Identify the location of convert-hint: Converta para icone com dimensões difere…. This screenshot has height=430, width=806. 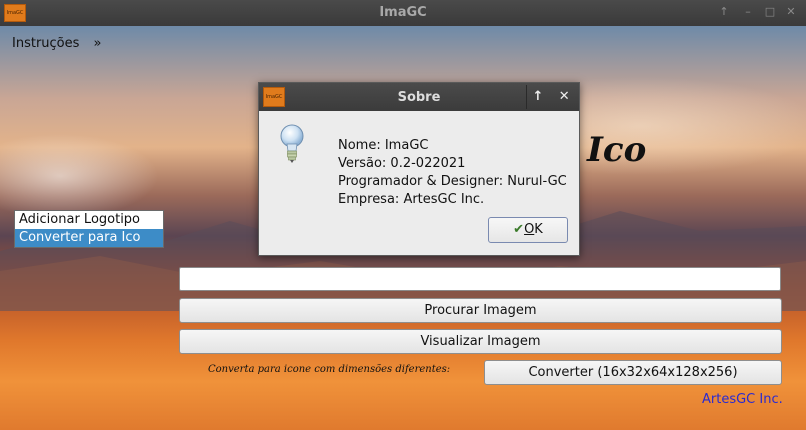
(329, 369).